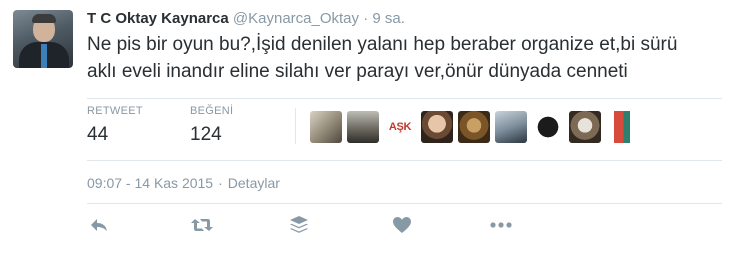 The image size is (730, 254). I want to click on retweet-button, so click(202, 225).